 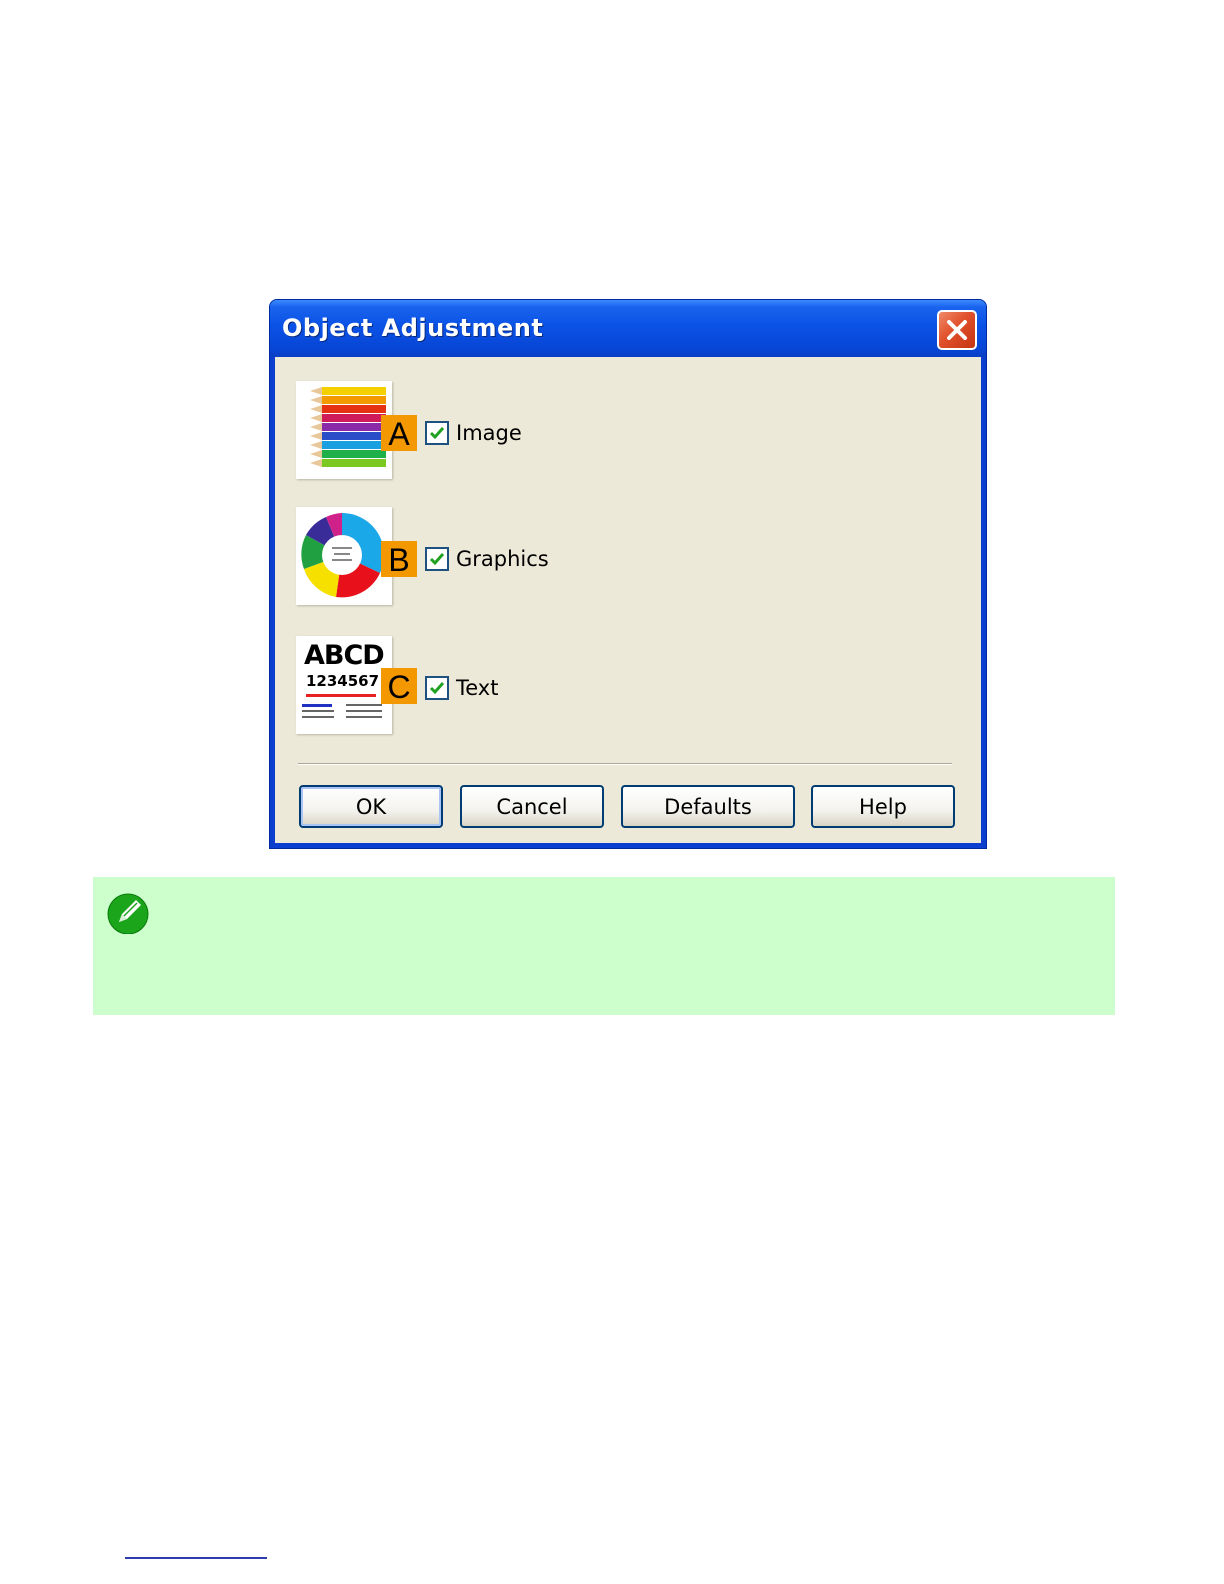 What do you see at coordinates (489, 433) in the screenshot?
I see `image-checkbox-label: Image` at bounding box center [489, 433].